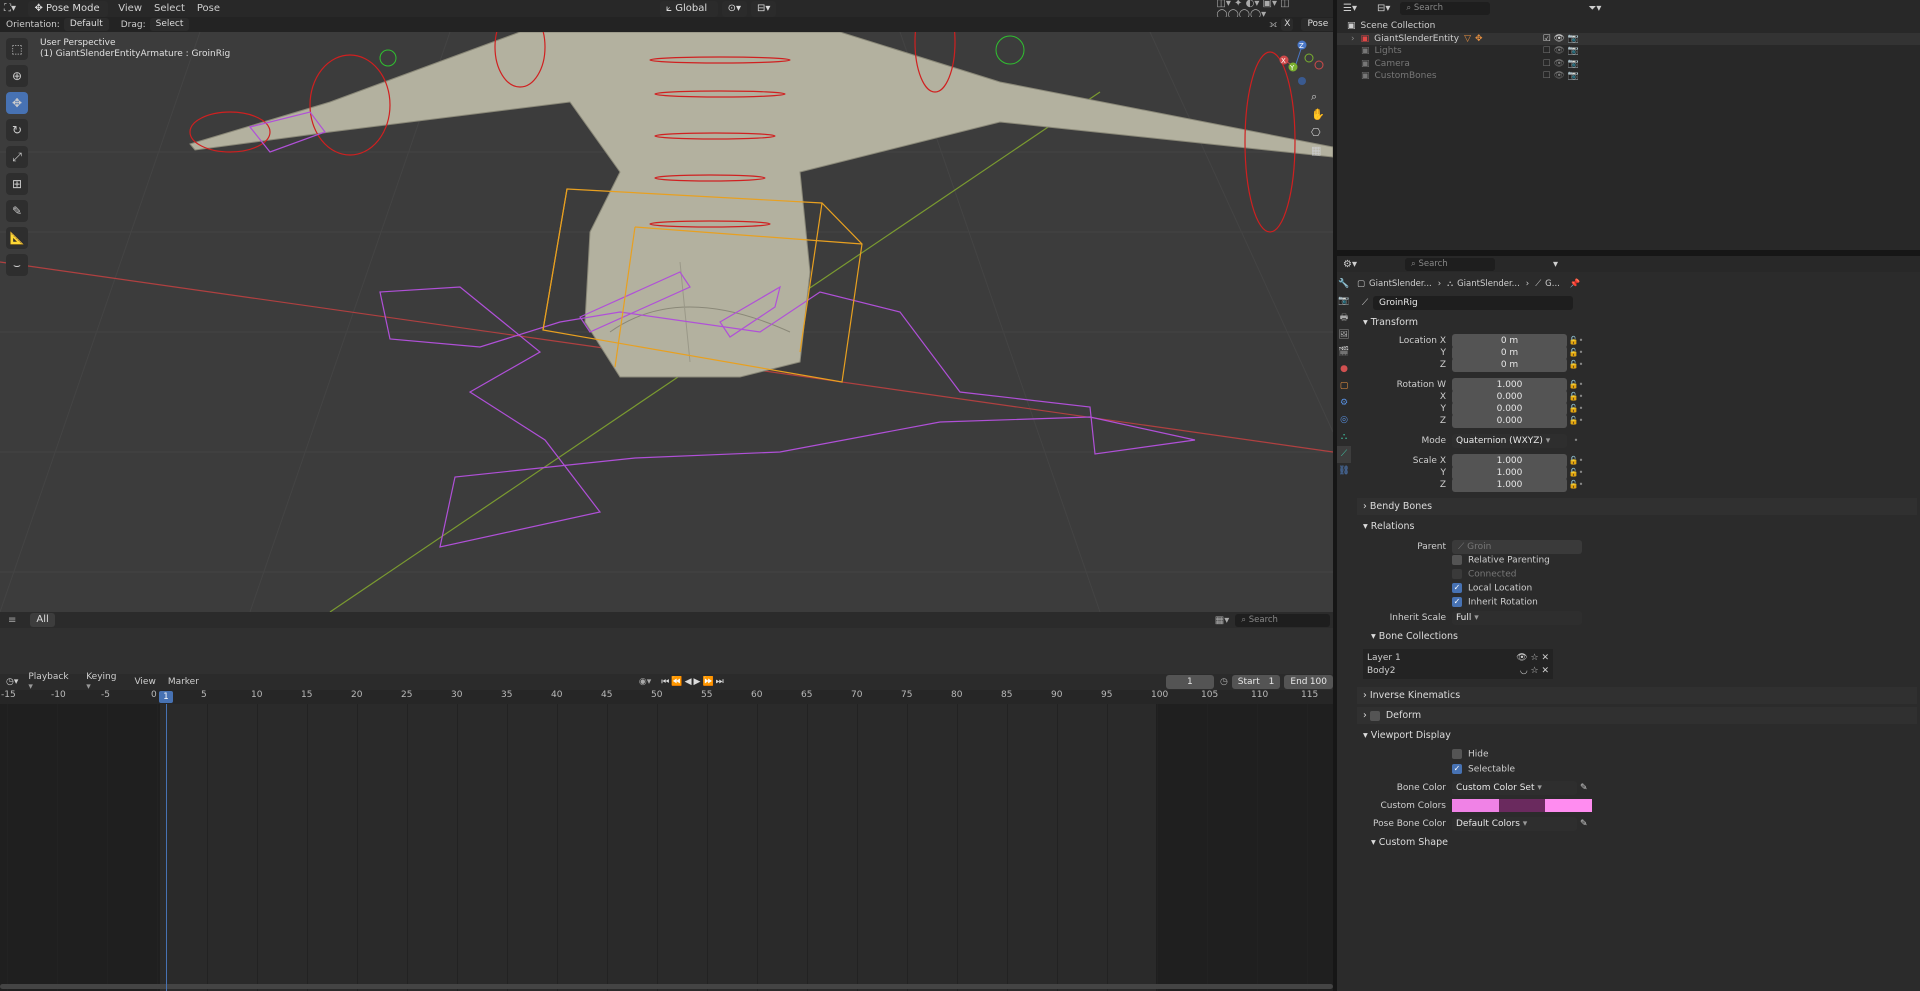 The width and height of the screenshot is (1920, 991). What do you see at coordinates (1517, 617) in the screenshot?
I see `inherit-scale-dropdown: Full` at bounding box center [1517, 617].